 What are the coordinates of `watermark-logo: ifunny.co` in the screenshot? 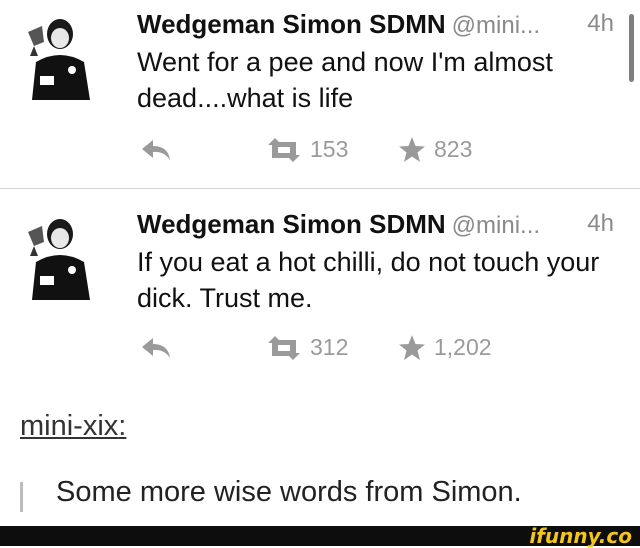 It's located at (580, 536).